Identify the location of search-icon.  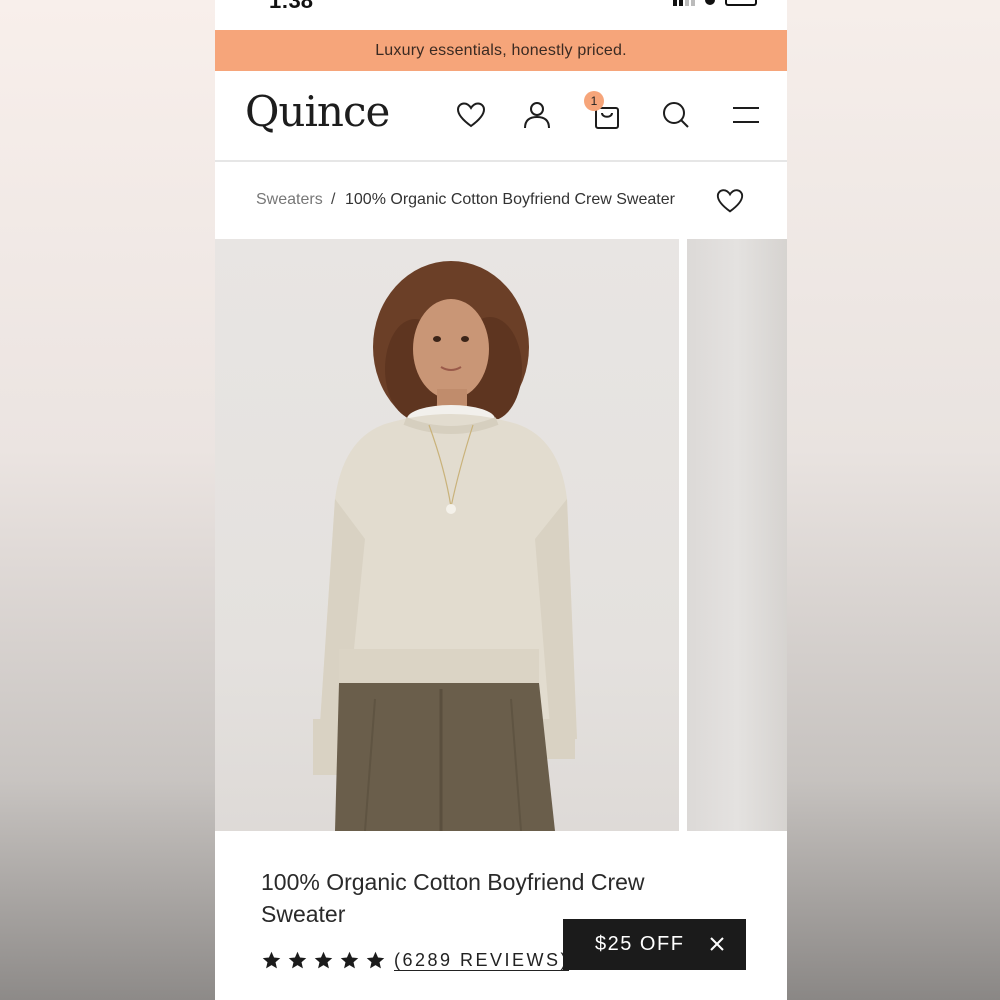
(676, 115).